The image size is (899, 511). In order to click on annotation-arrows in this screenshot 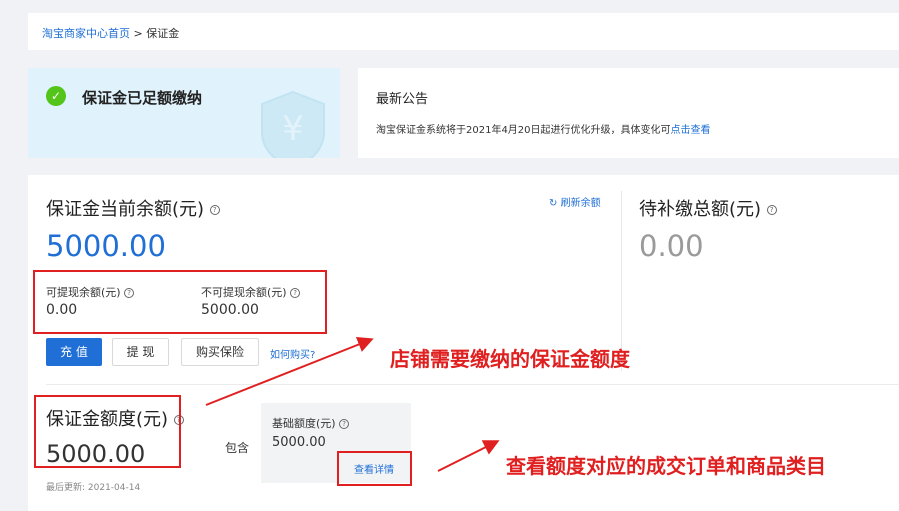, I will do `click(352, 404)`.